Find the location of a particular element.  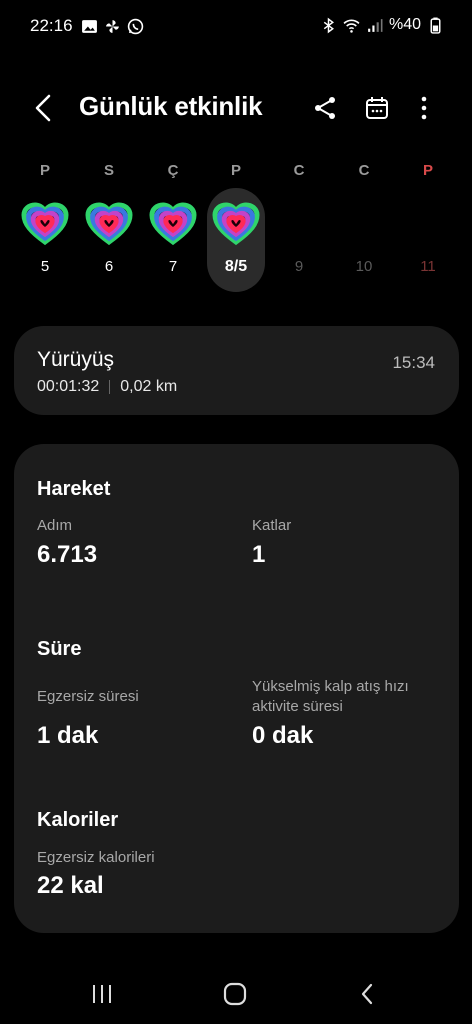

calendar-icon is located at coordinates (377, 108).